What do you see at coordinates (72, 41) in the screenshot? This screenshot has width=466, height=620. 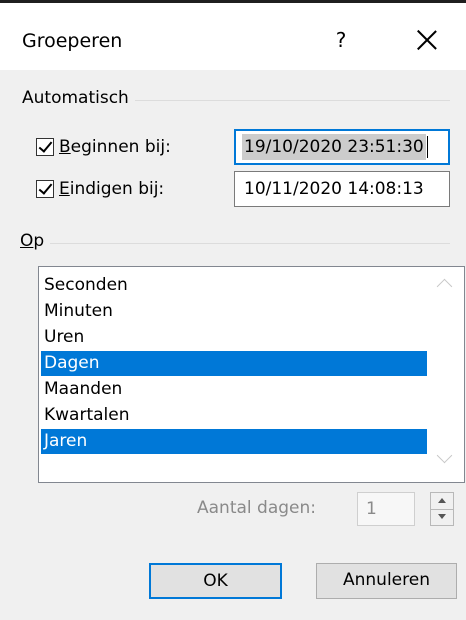 I see `dialog-title: Groeperen` at bounding box center [72, 41].